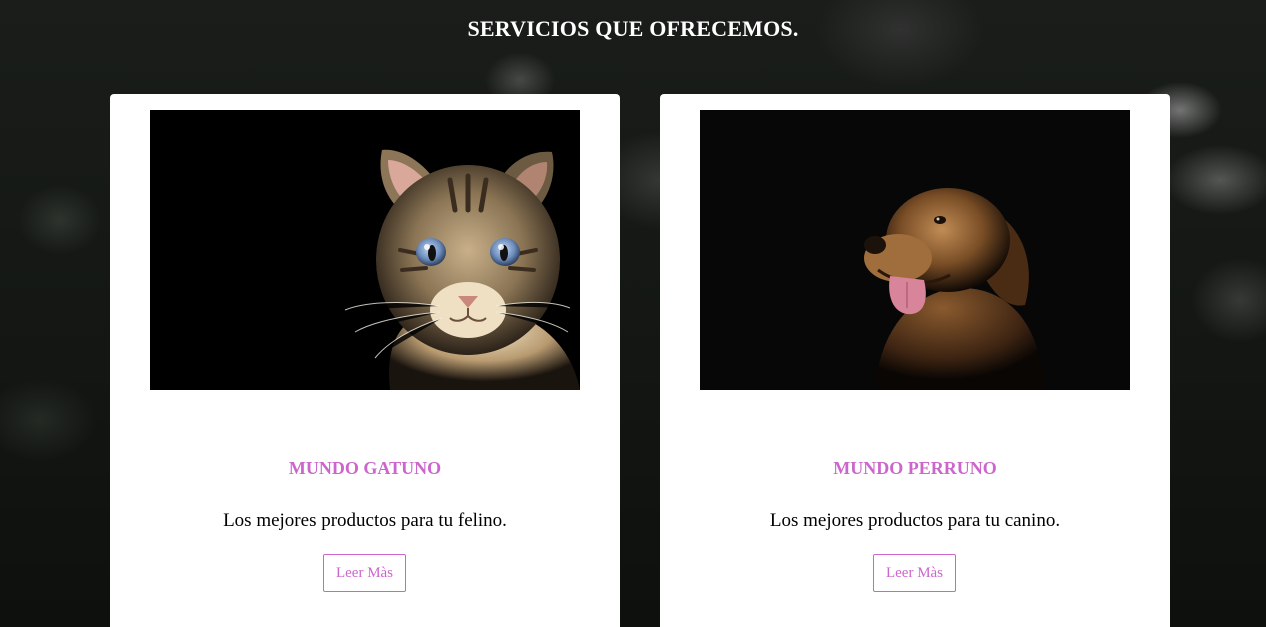 Image resolution: width=1266 pixels, height=627 pixels. I want to click on section-title: SERVICIOS QUE OFRECEMOS., so click(633, 28).